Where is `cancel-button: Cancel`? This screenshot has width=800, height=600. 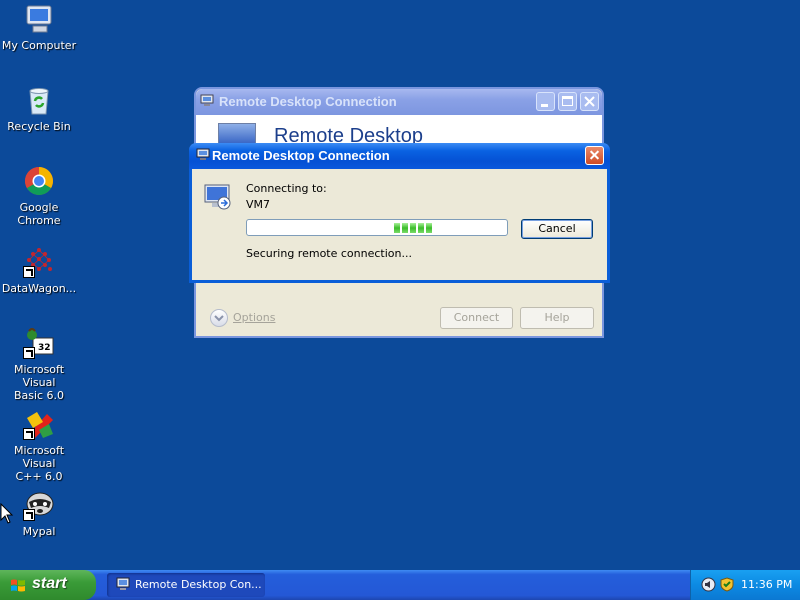 cancel-button: Cancel is located at coordinates (557, 229).